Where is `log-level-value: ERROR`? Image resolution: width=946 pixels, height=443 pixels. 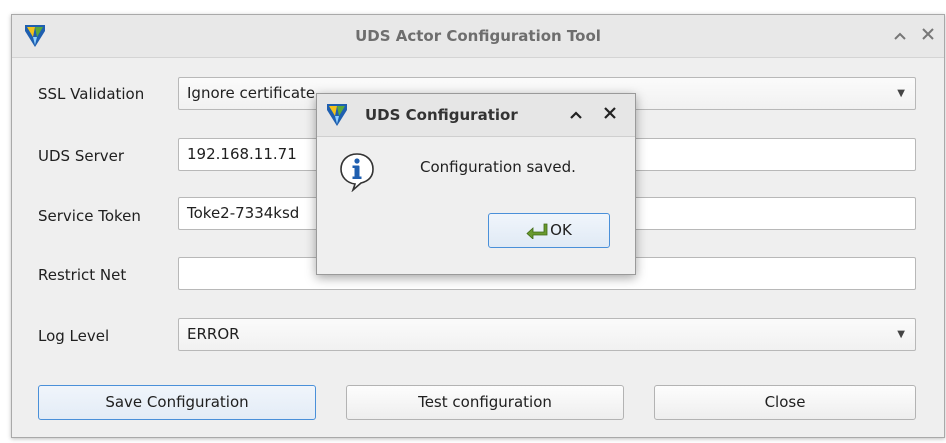 log-level-value: ERROR is located at coordinates (213, 334).